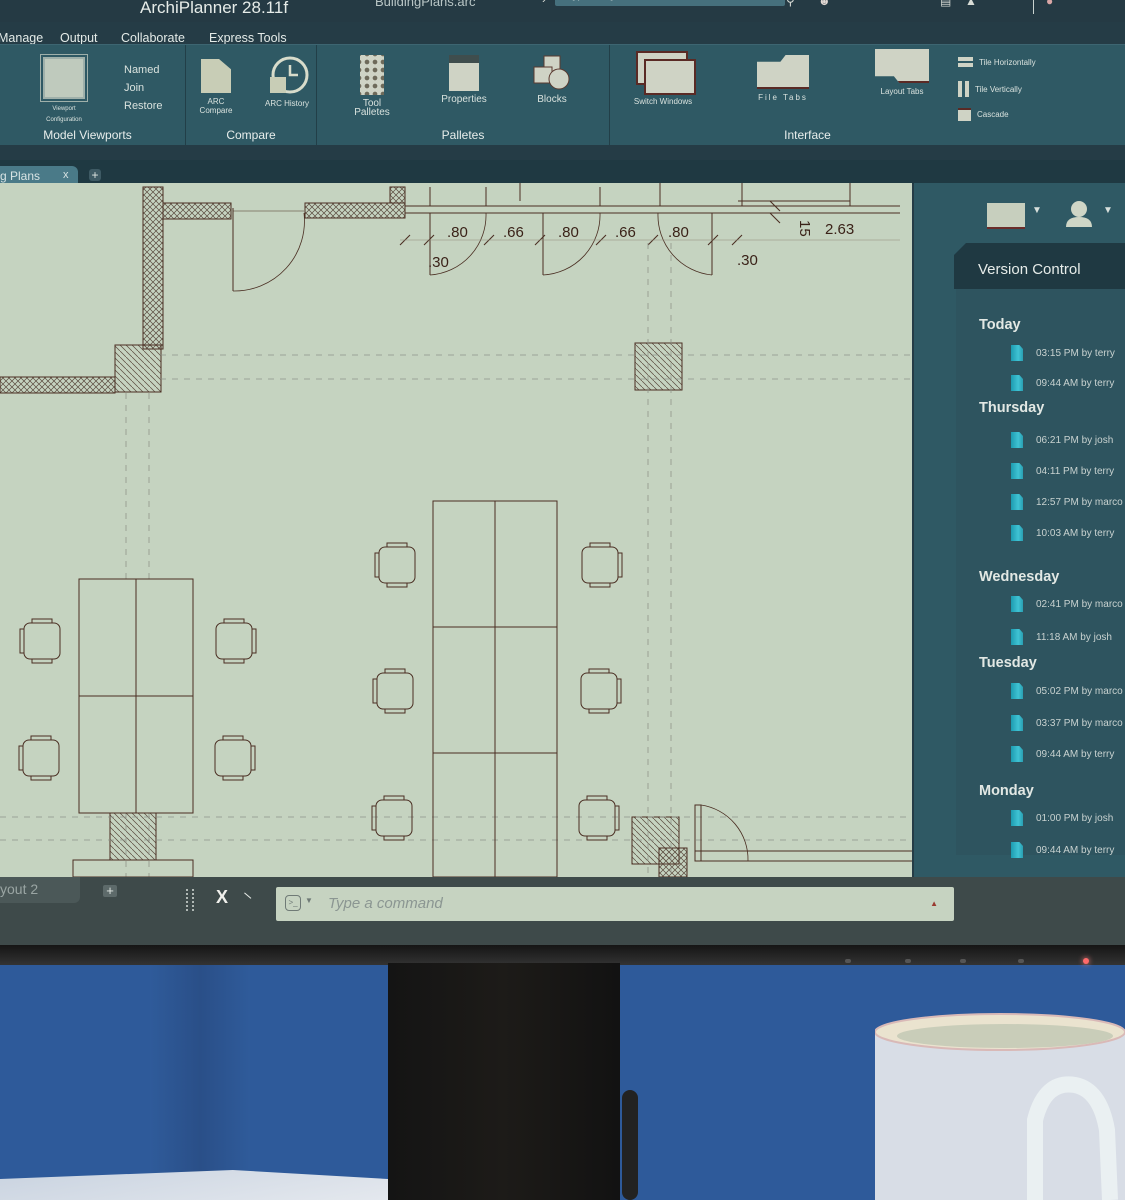 This screenshot has height=1200, width=1125. Describe the element at coordinates (1079, 502) in the screenshot. I see `version-entry-label: 12:57 PM by marco` at that location.